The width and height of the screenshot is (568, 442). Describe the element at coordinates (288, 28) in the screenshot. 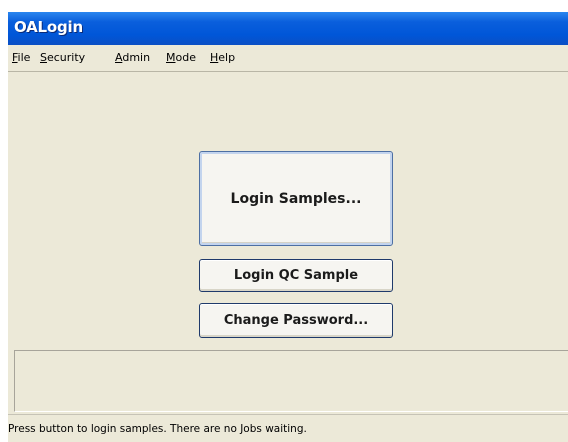

I see `title-bar: OALogin` at that location.